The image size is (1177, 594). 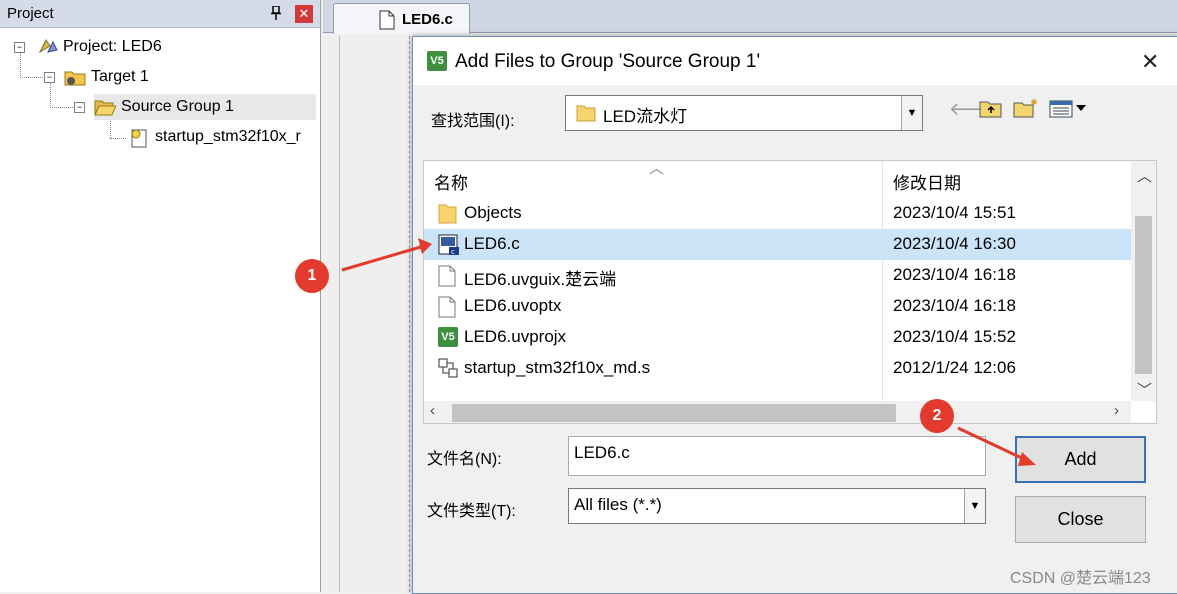 What do you see at coordinates (750, 17) in the screenshot?
I see `tab-strip: LED6.c` at bounding box center [750, 17].